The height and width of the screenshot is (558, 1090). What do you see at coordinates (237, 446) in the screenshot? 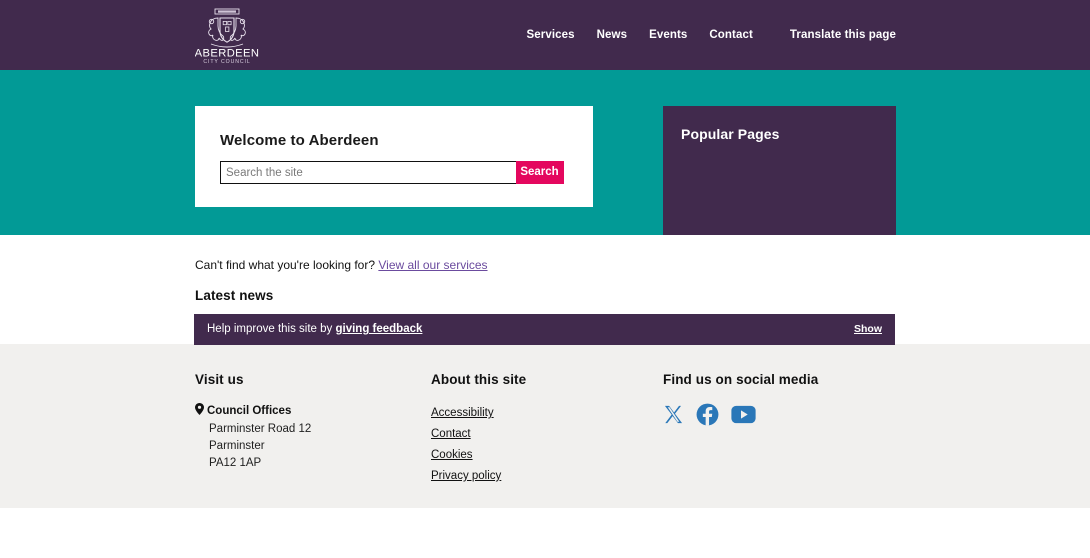
I see `address-line-2: Parminster` at bounding box center [237, 446].